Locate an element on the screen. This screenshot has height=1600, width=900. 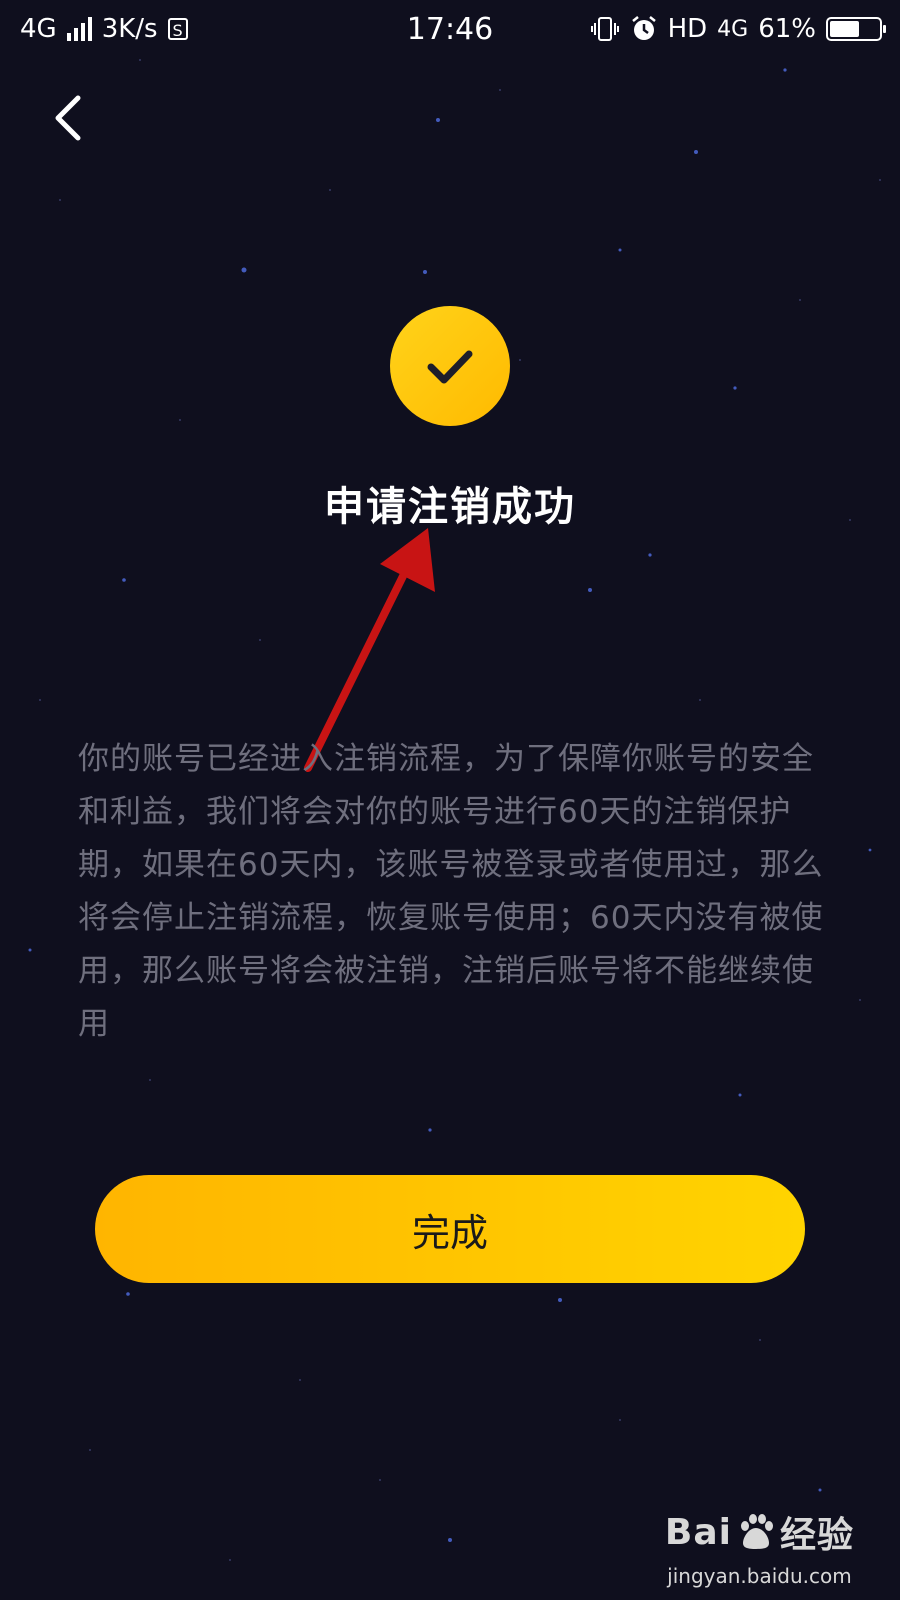
network-type-label-right: 4G is located at coordinates (733, 29).